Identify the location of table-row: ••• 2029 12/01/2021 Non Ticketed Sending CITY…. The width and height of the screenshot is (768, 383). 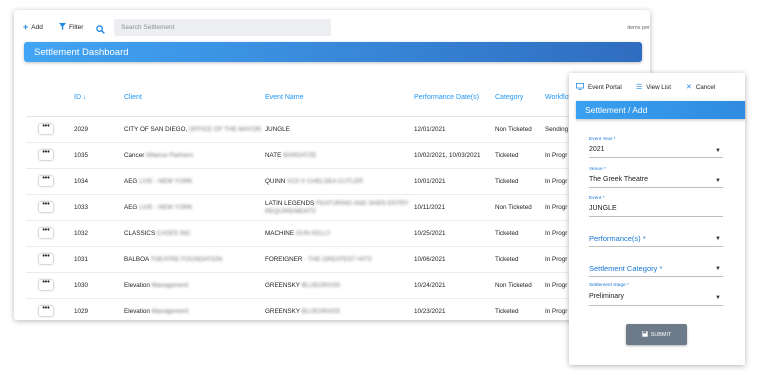
(338, 130).